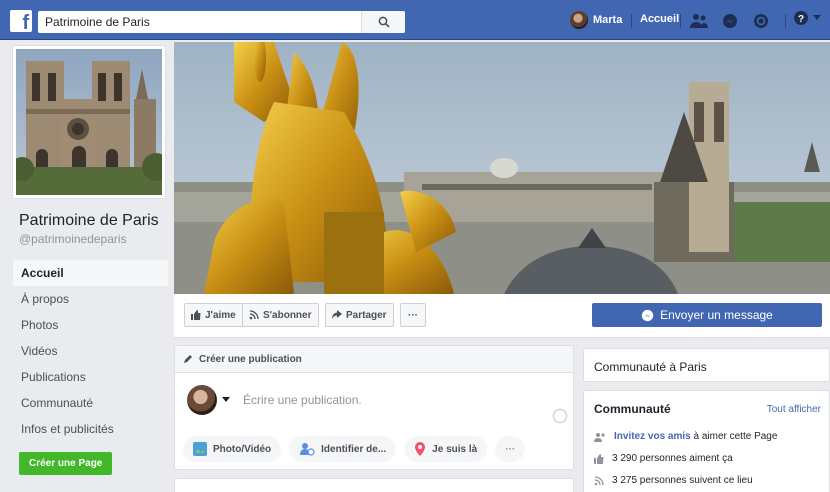 The height and width of the screenshot is (492, 830). I want to click on user-profile-link: Marta, so click(596, 20).